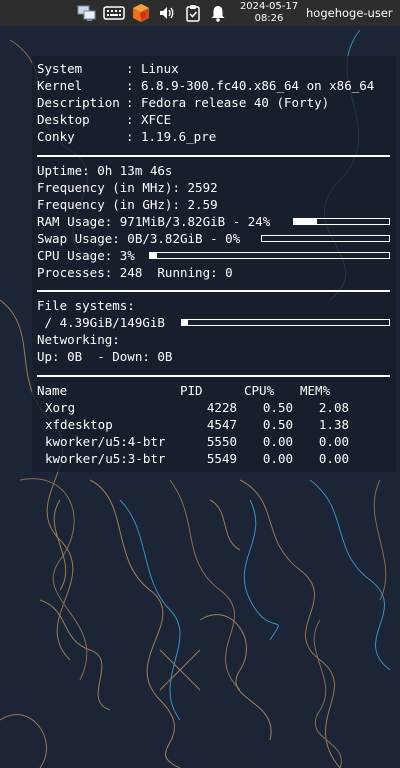 Image resolution: width=400 pixels, height=768 pixels. I want to click on package-updater-icon, so click(141, 13).